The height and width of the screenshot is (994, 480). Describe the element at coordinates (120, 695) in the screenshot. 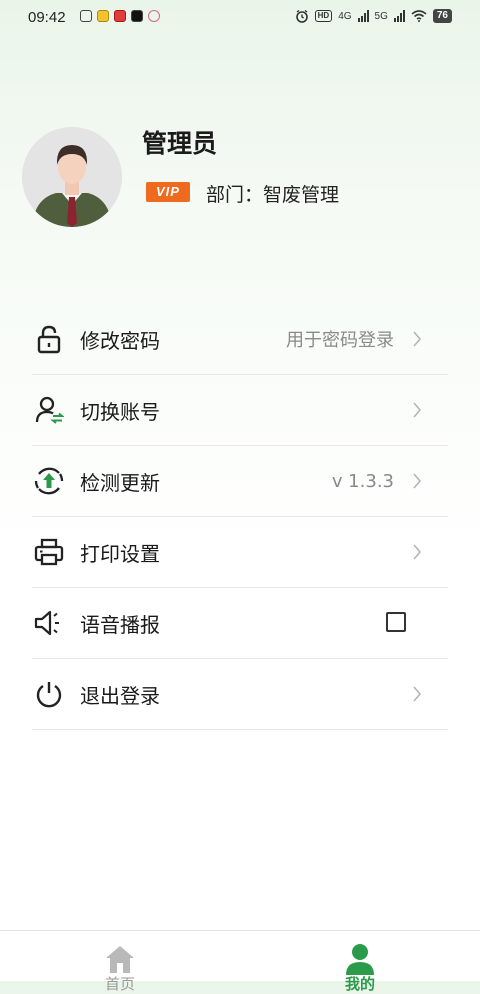

I see `menu-item-label: 退出登录` at that location.